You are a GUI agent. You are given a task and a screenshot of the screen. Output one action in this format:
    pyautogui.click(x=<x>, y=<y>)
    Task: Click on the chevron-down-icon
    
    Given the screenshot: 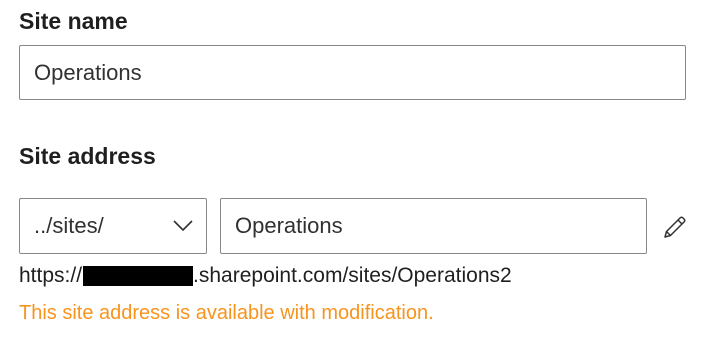 What is the action you would take?
    pyautogui.click(x=183, y=226)
    